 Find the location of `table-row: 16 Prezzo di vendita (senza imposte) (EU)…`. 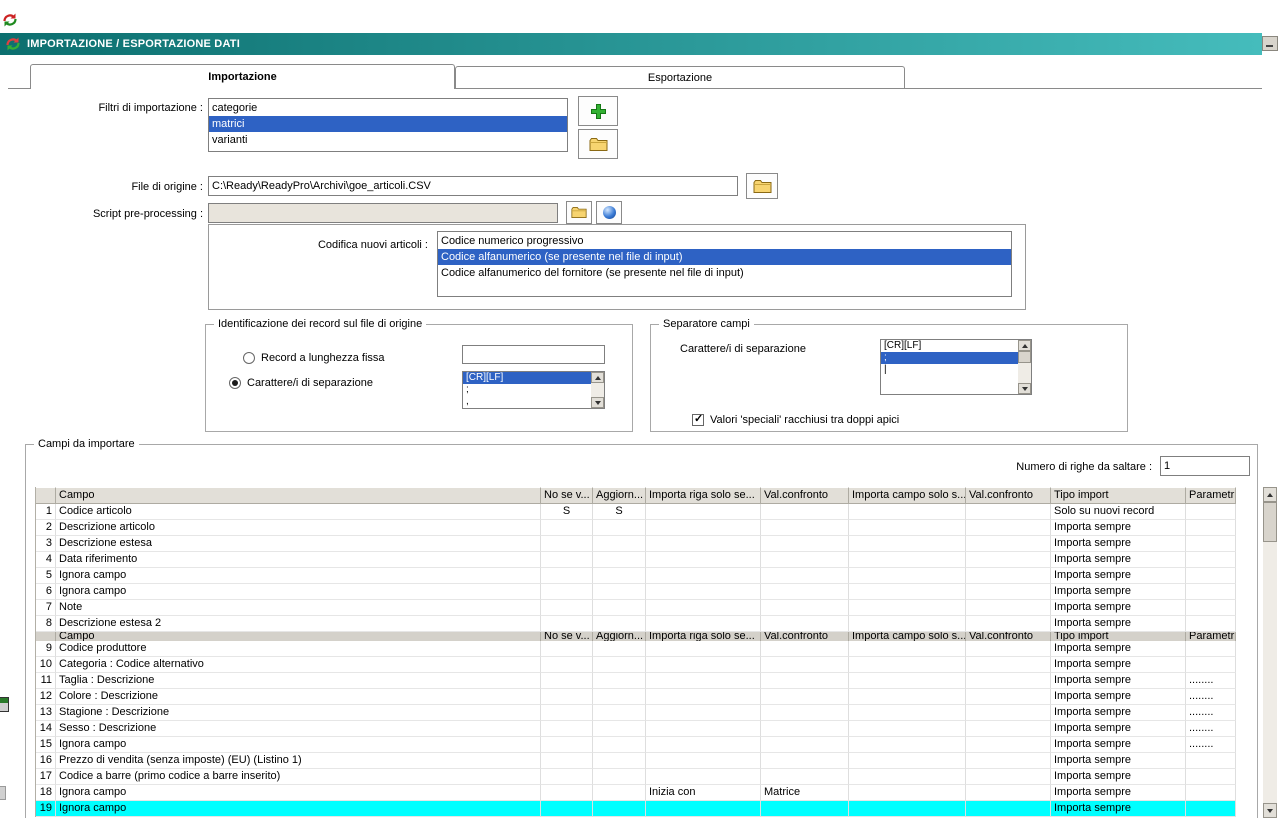

table-row: 16 Prezzo di vendita (senza imposte) (EU)… is located at coordinates (636, 761).